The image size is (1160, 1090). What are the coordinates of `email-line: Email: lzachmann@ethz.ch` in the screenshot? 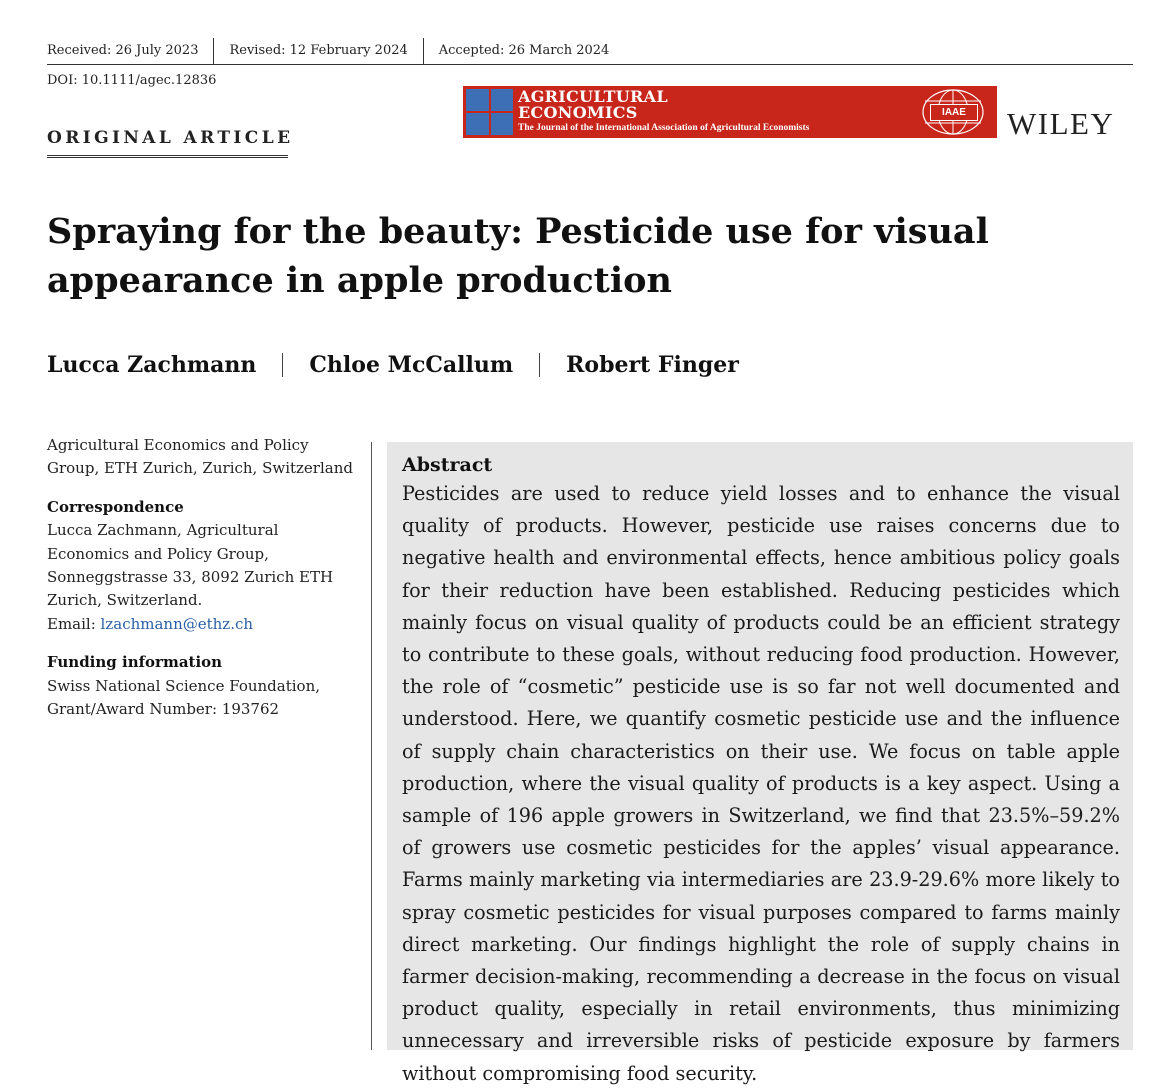 It's located at (202, 624).